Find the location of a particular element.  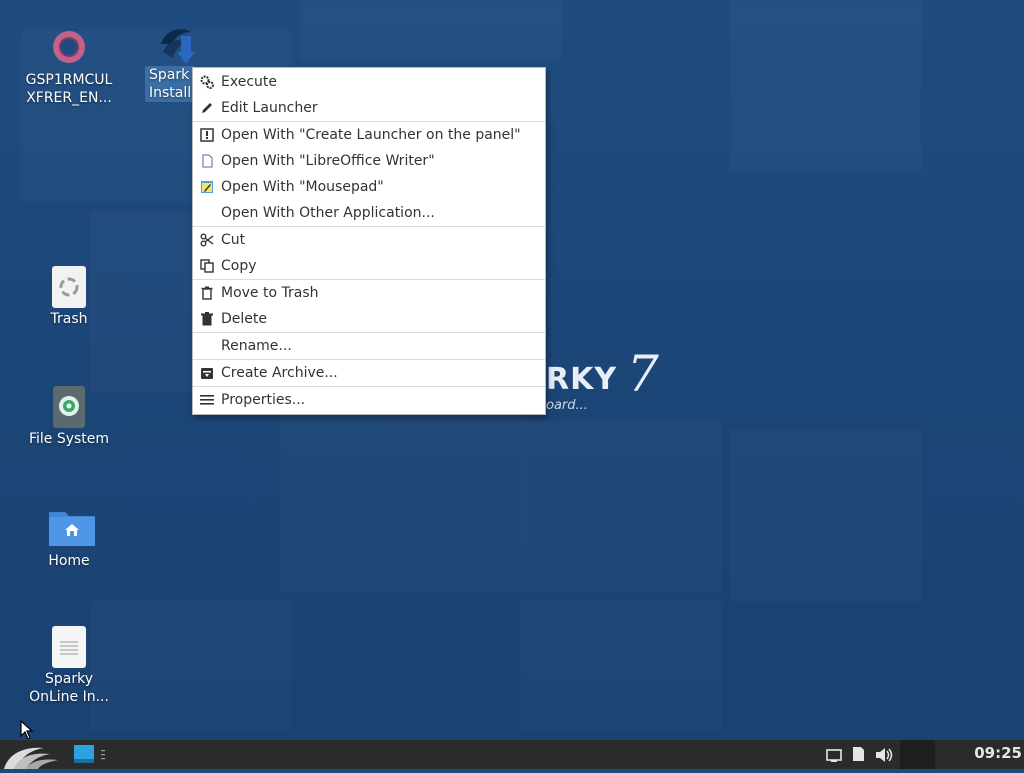

menu-item-open-with-mousepad: Open With "Mousepad" is located at coordinates (369, 187).